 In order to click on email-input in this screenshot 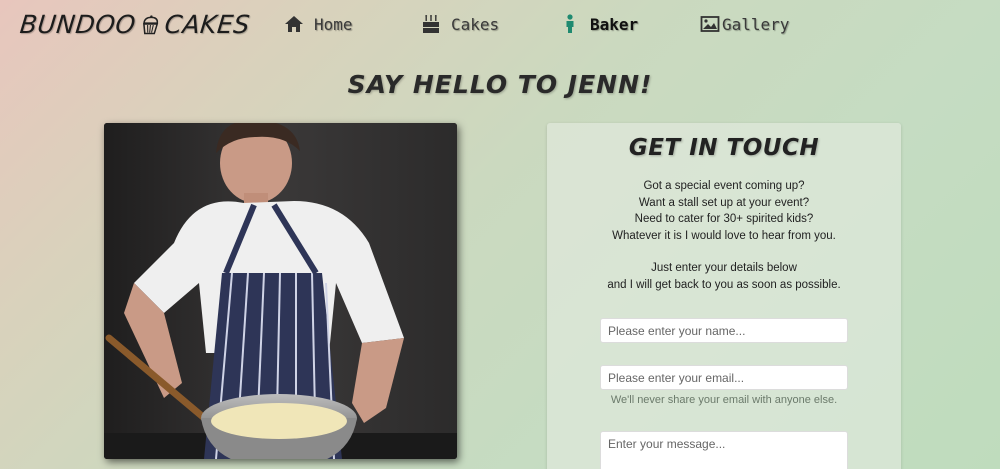, I will do `click(724, 377)`.